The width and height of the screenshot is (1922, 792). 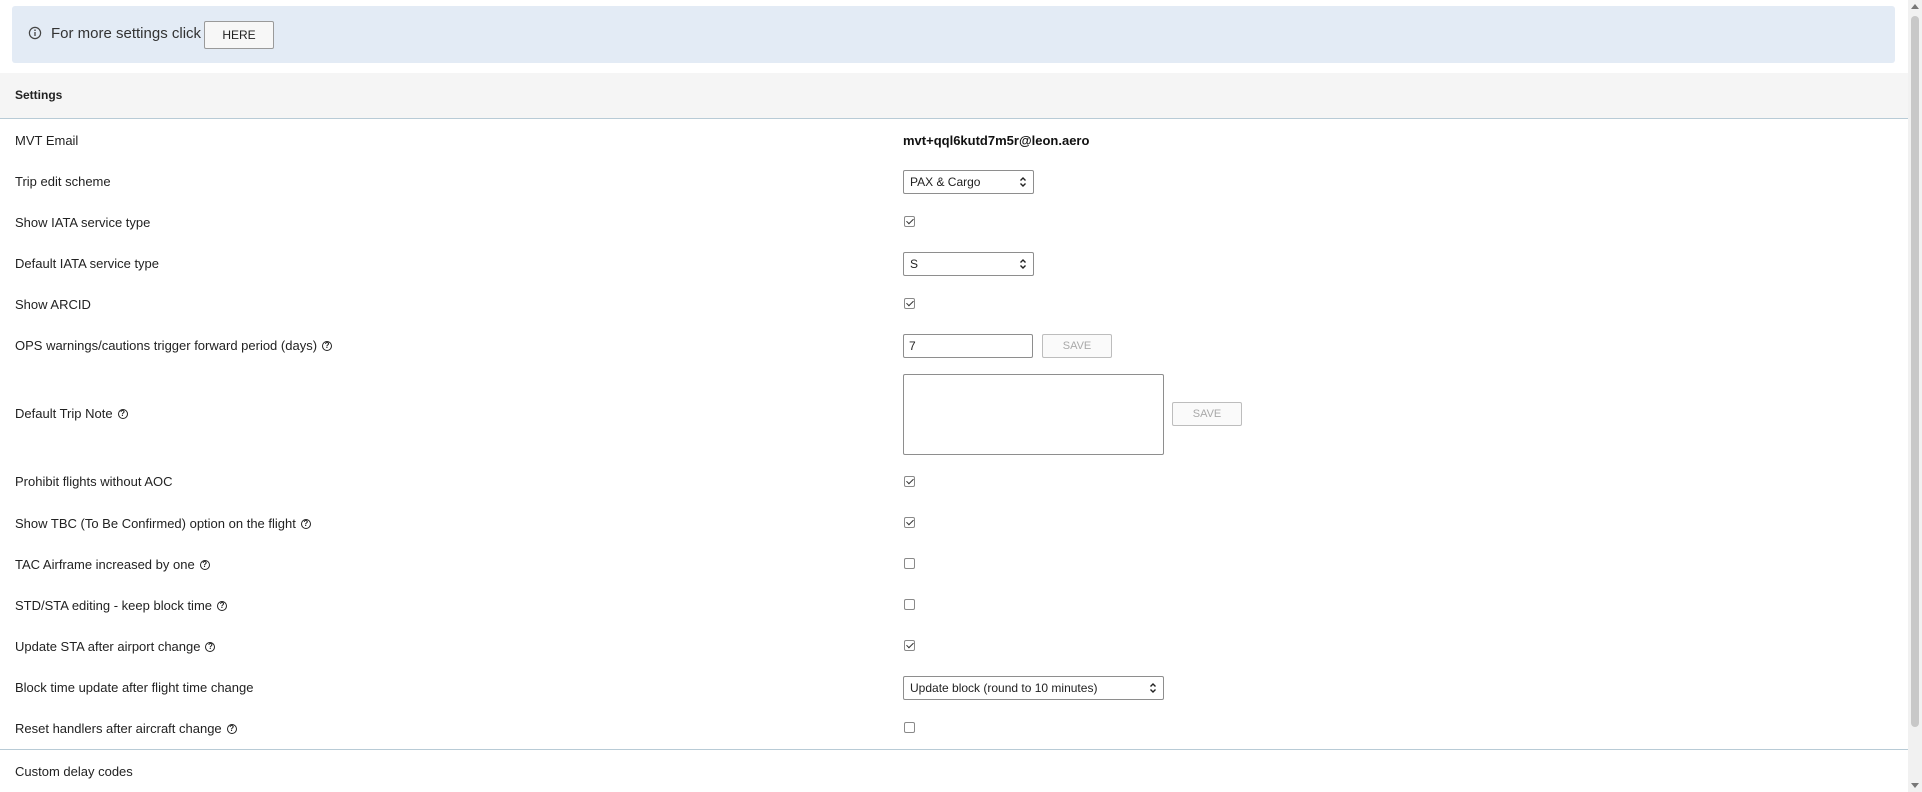 What do you see at coordinates (53, 304) in the screenshot?
I see `show-arcid-label: Show ARCID` at bounding box center [53, 304].